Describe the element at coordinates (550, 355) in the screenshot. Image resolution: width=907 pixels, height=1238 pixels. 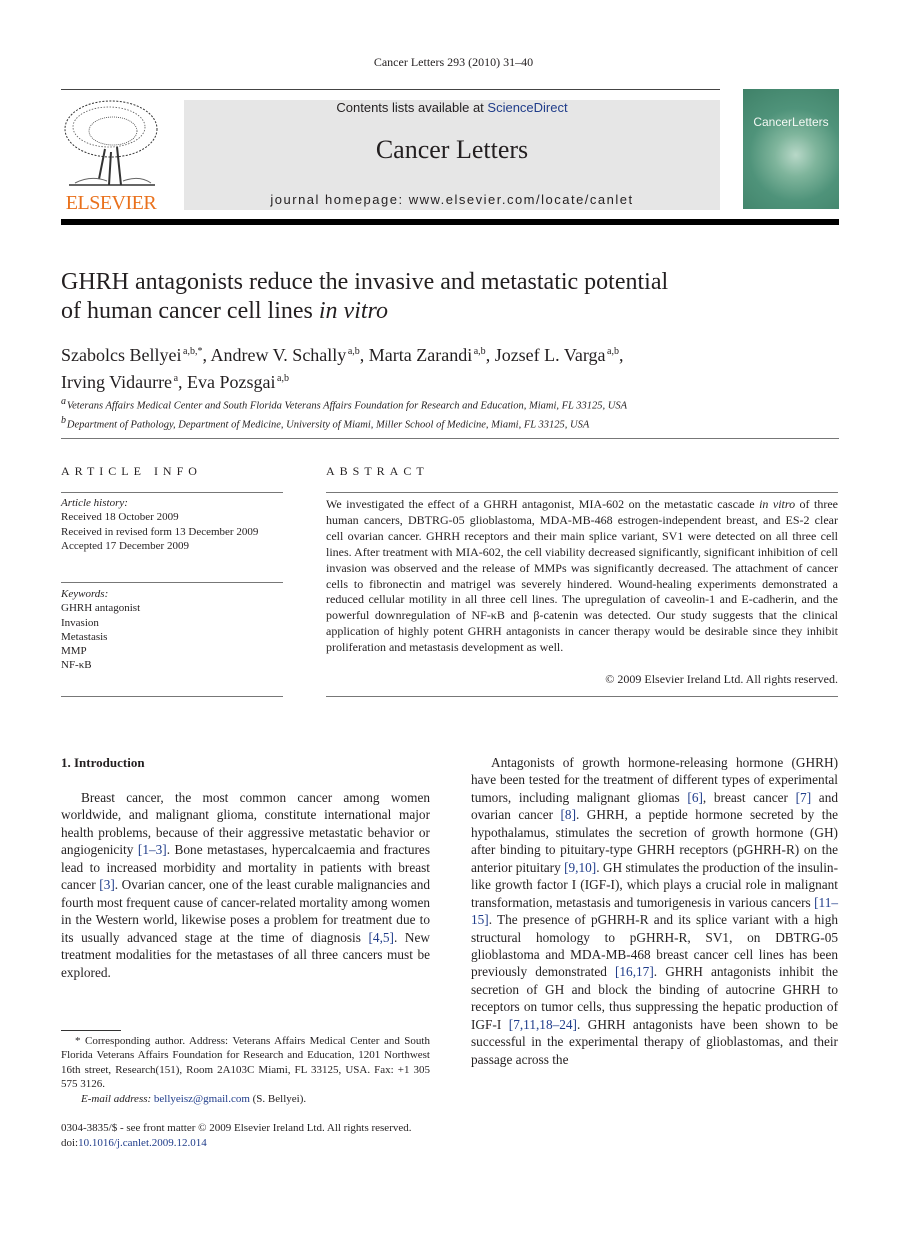
I see `author: Jozsef L. Varga` at that location.